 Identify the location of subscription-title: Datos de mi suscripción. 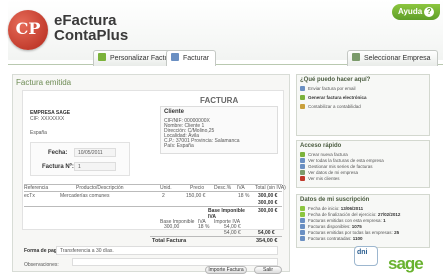
(335, 200).